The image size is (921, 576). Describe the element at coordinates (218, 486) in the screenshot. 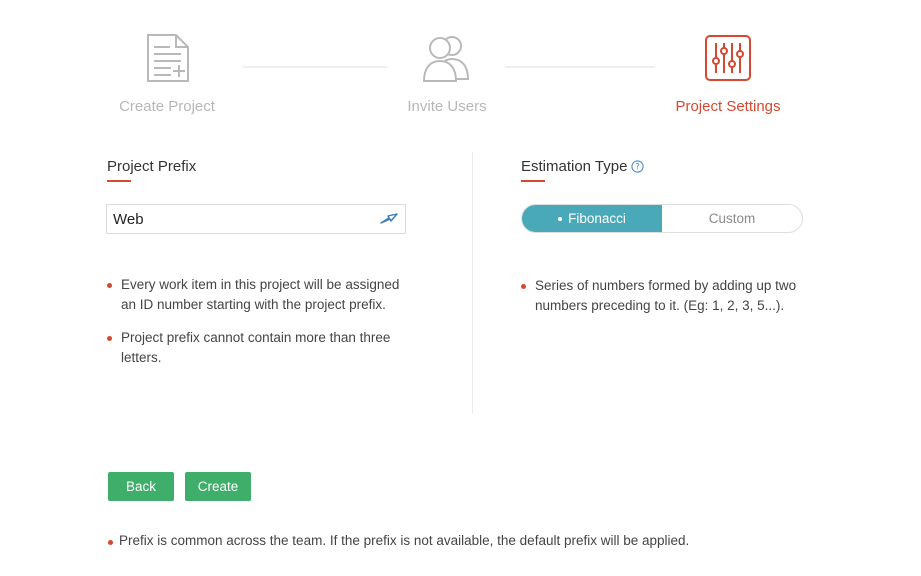

I see `create-button: Create` at that location.